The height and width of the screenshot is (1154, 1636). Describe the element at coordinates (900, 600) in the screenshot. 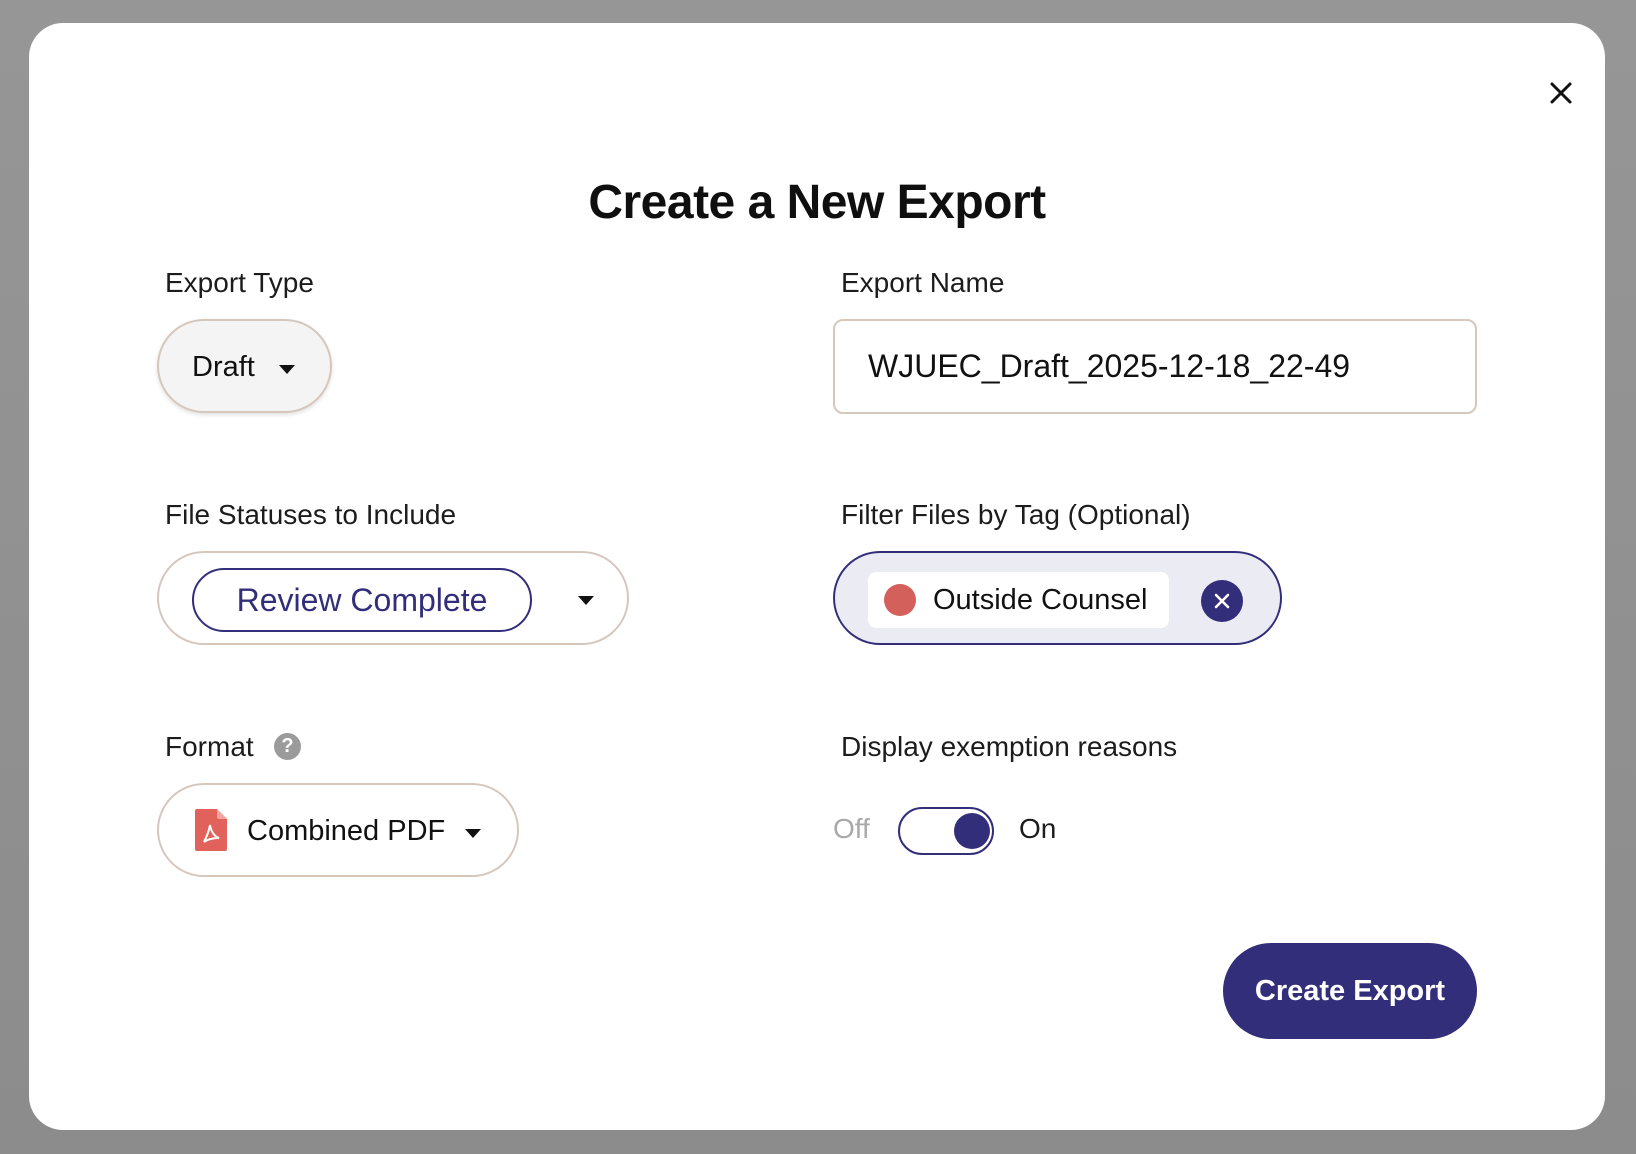

I see `tag-color-dot` at that location.